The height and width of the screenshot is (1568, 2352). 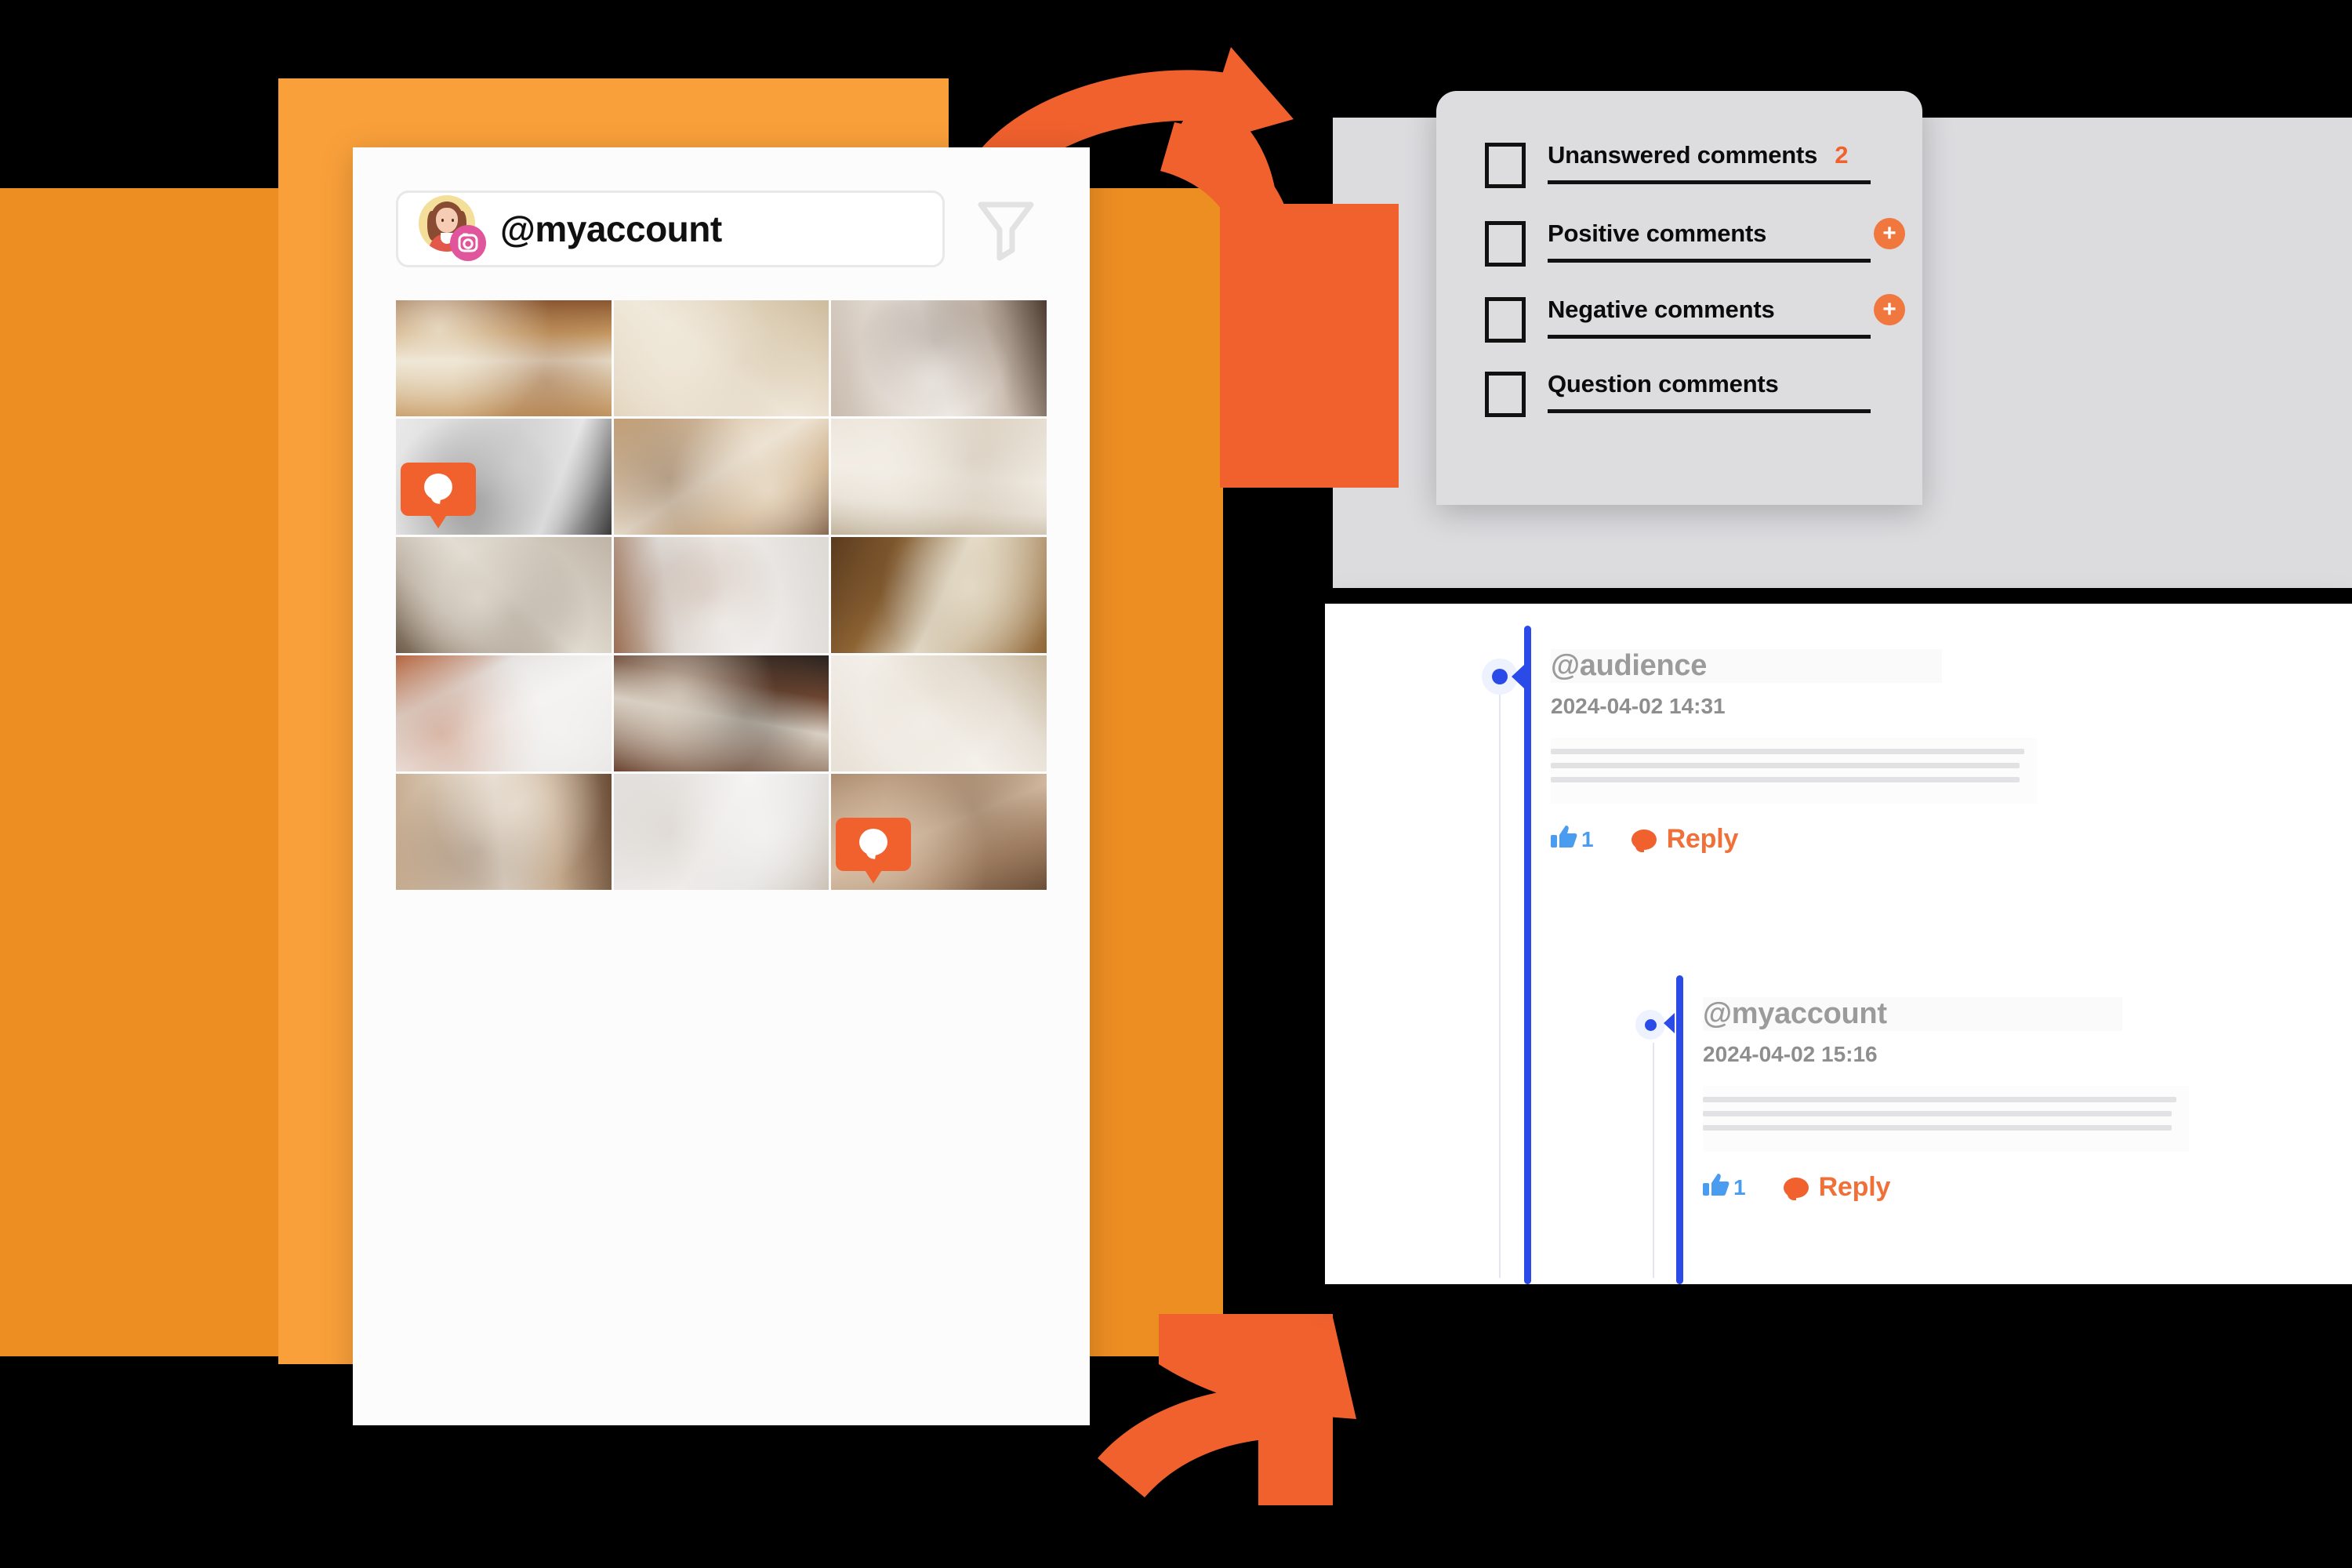 I want to click on comment-item-nested: @myaccount 2024-04-02 15:16 1 Reply, so click(x=1946, y=1100).